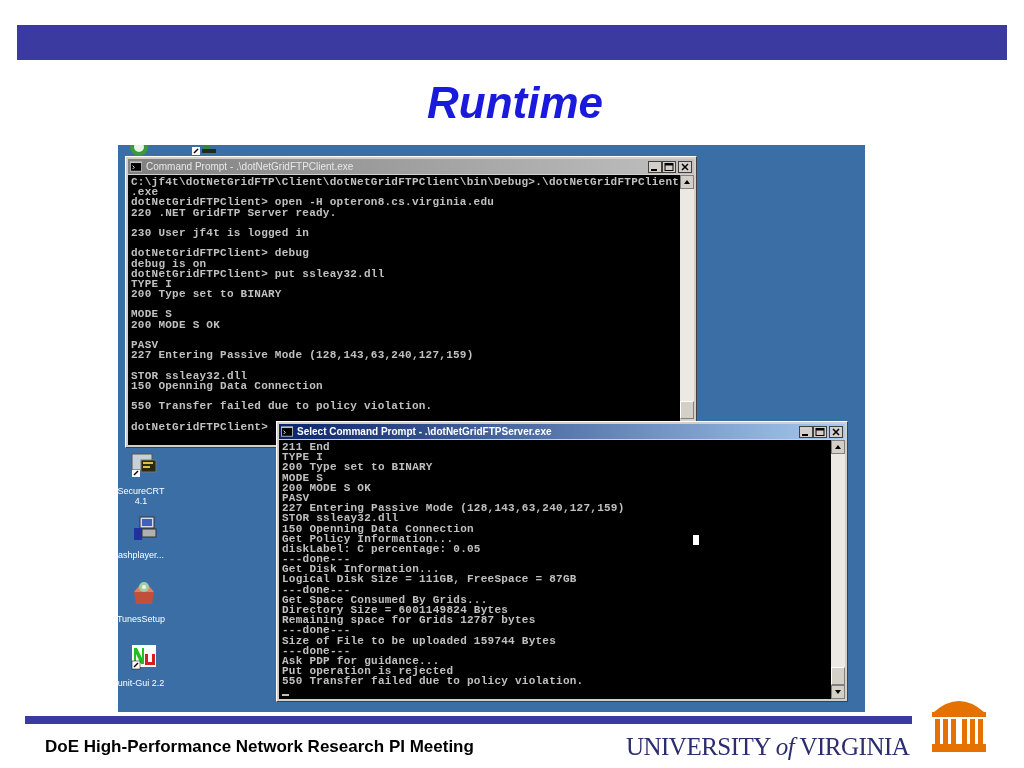 The image size is (1024, 768). I want to click on console-line: Put operation is rejected, so click(368, 671).